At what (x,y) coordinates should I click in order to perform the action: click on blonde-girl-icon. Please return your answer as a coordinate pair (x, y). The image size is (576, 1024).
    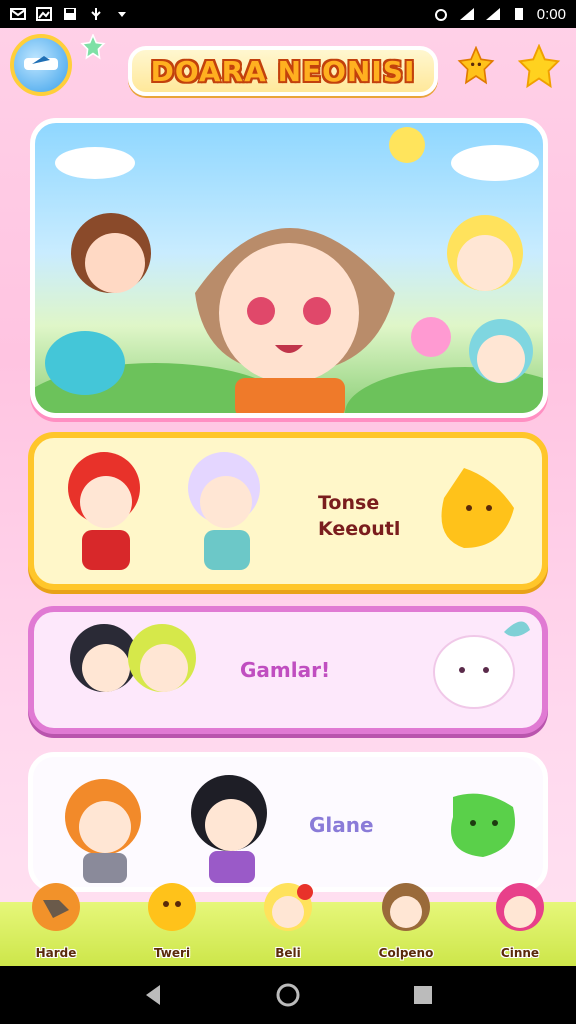
    Looking at the image, I should click on (288, 907).